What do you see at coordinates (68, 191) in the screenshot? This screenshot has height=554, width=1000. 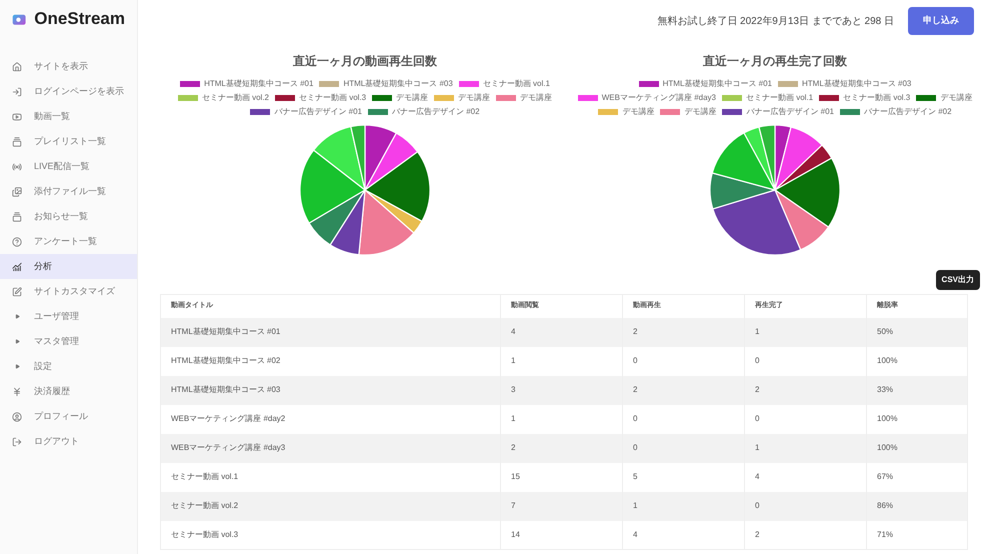 I see `sidebar-item: 添付ファイル一覧` at bounding box center [68, 191].